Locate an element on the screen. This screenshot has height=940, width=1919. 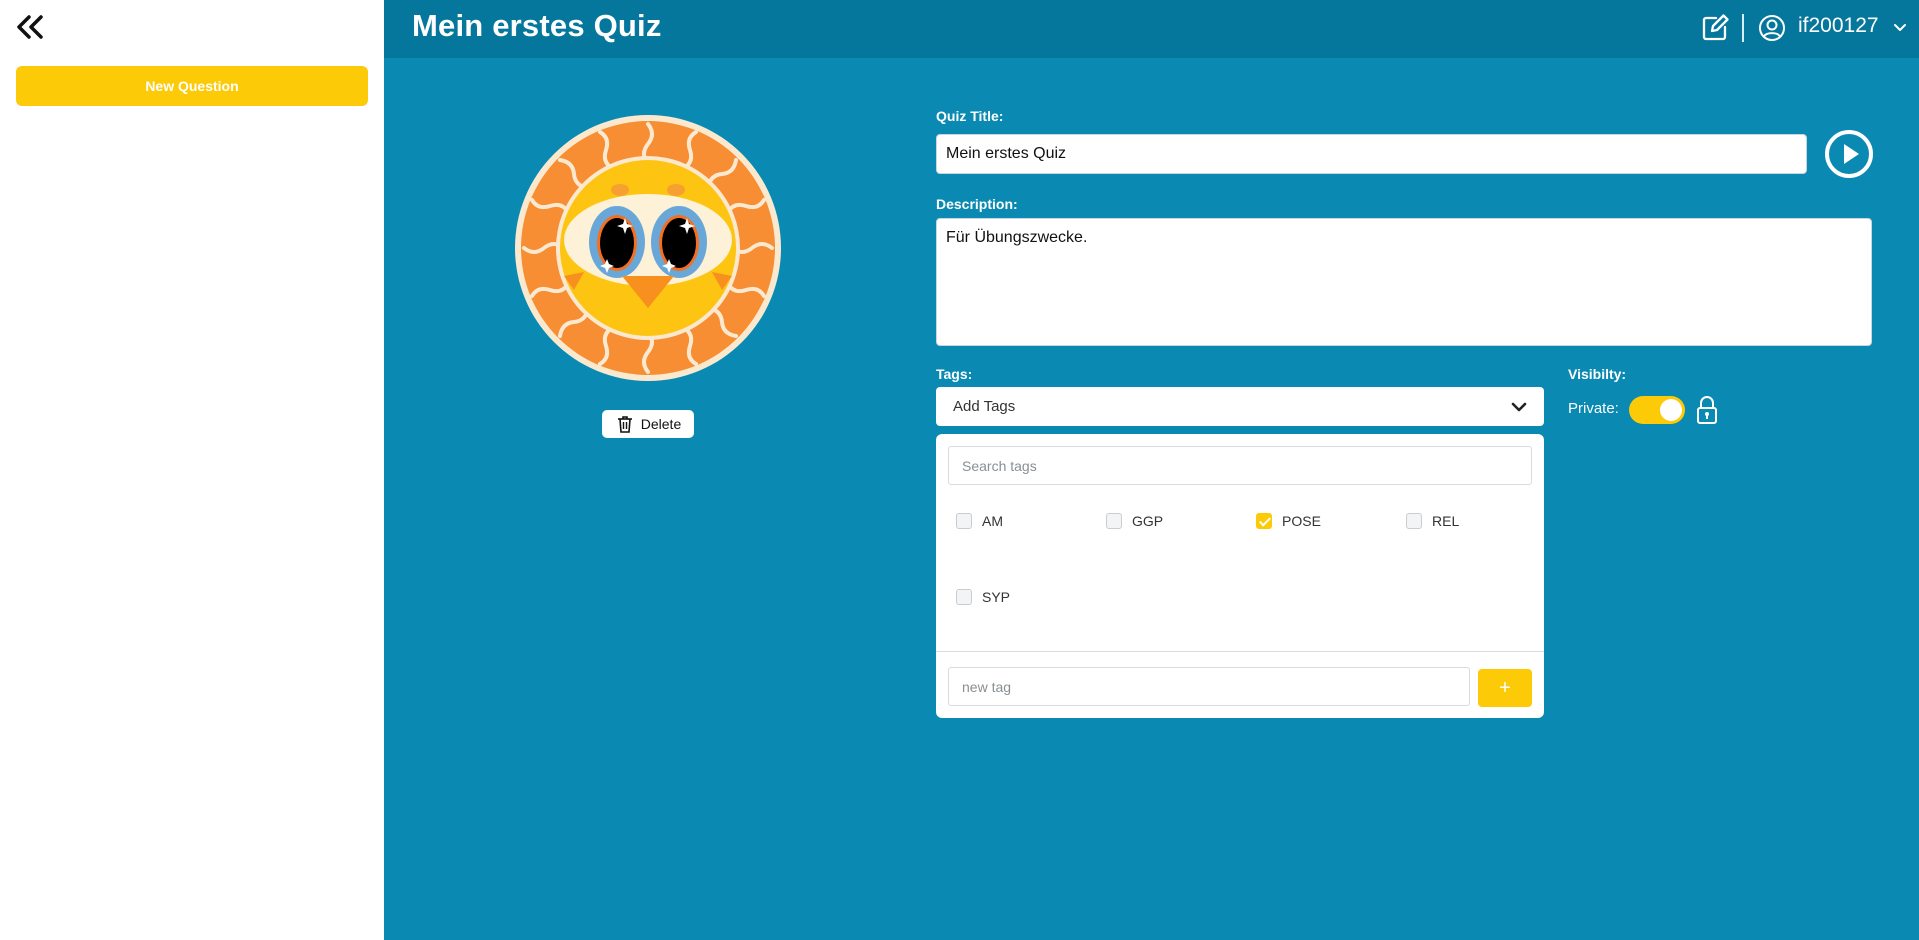
tag-option-pose: POSE is located at coordinates (1288, 521).